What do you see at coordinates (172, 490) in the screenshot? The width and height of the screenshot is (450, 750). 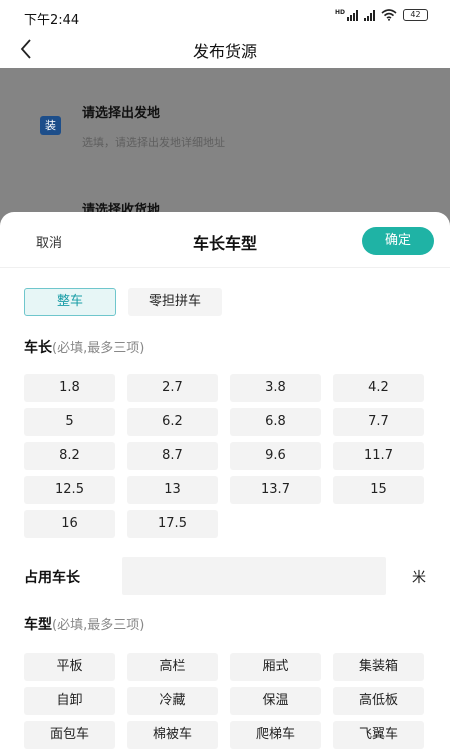 I see `length-option: 13` at bounding box center [172, 490].